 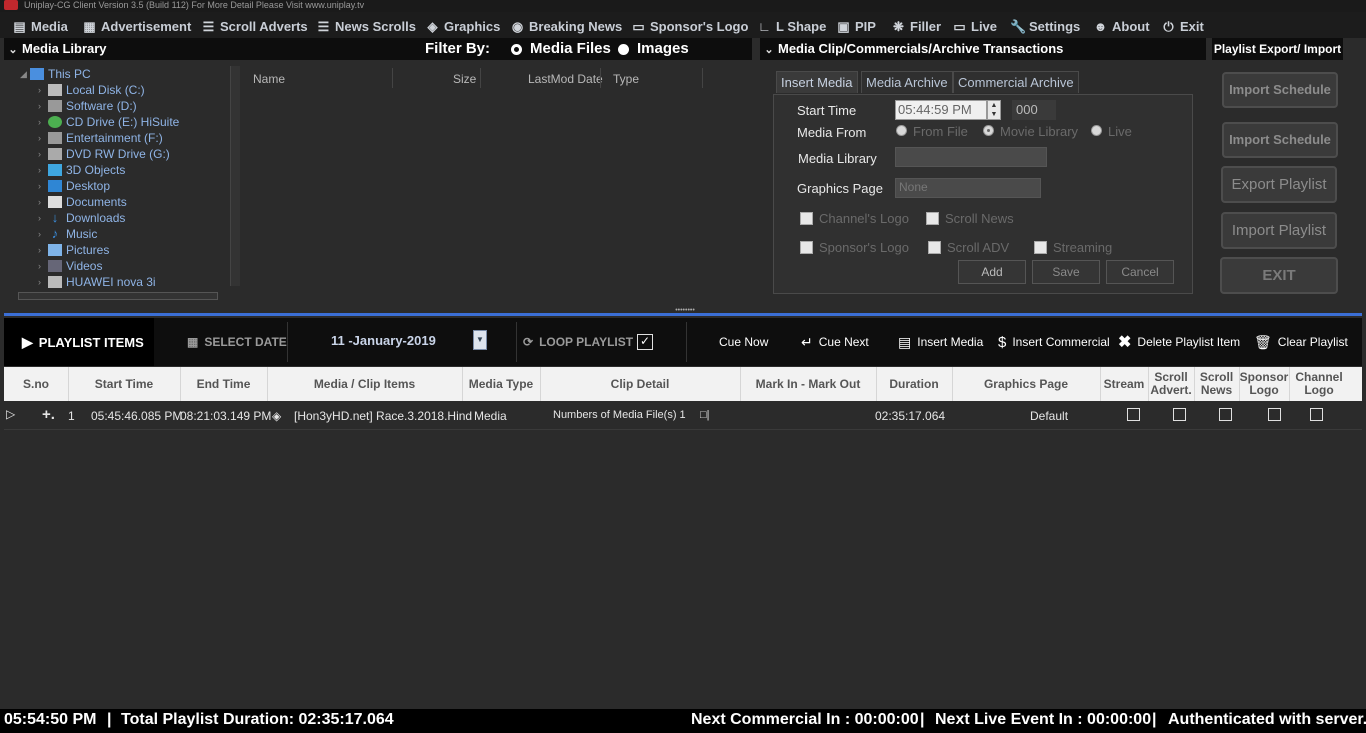 What do you see at coordinates (67, 234) in the screenshot?
I see `tree-item-music: › ♪ Music` at bounding box center [67, 234].